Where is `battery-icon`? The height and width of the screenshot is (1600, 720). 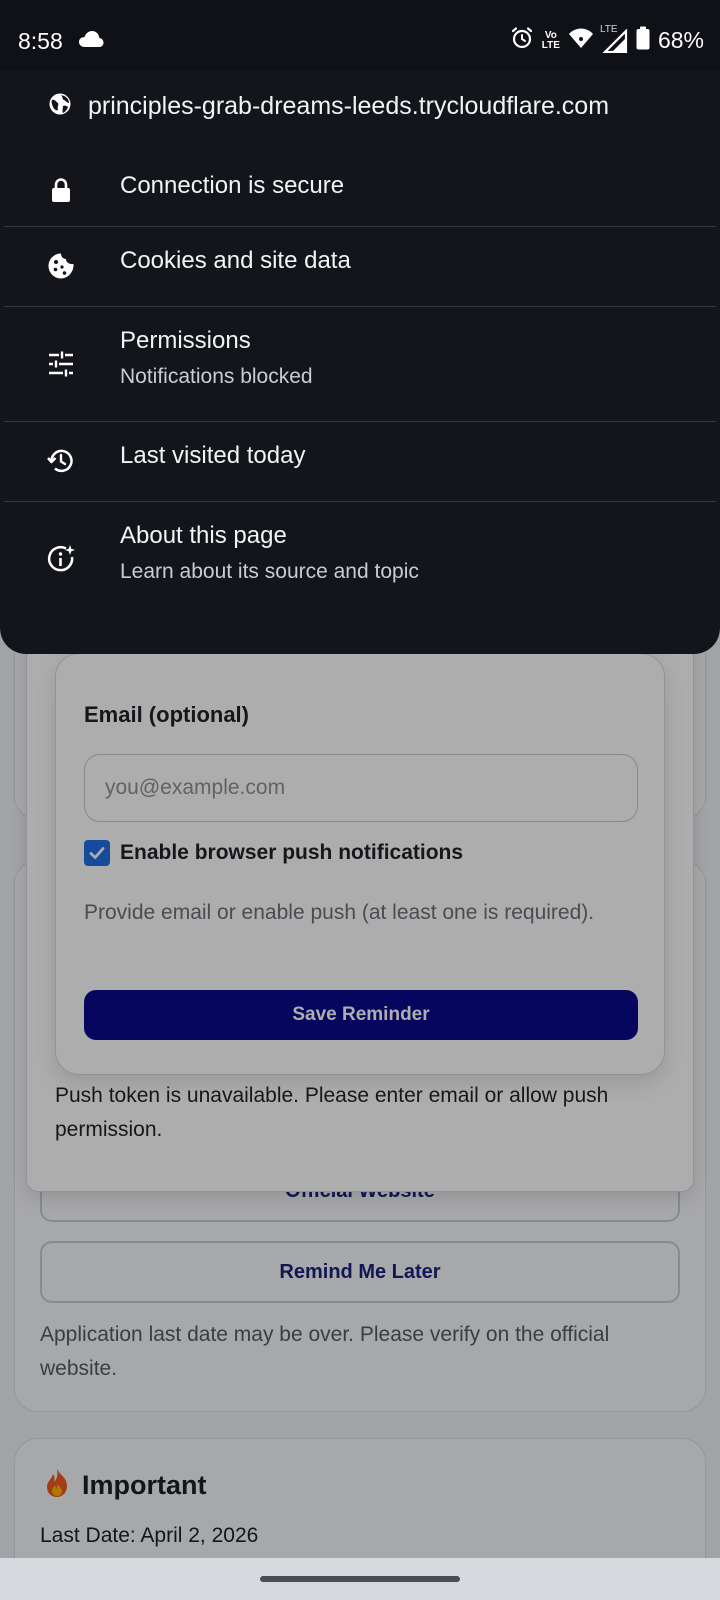 battery-icon is located at coordinates (643, 40).